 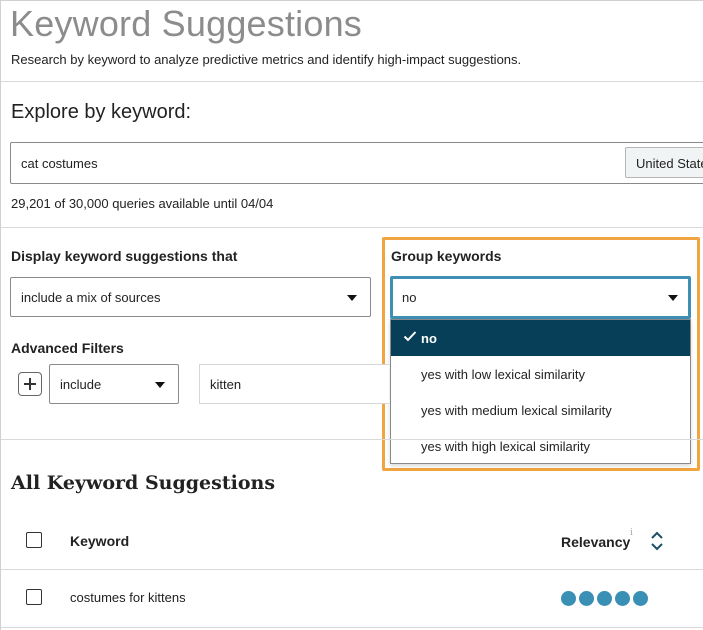 I want to click on plus-icon, so click(x=30, y=384).